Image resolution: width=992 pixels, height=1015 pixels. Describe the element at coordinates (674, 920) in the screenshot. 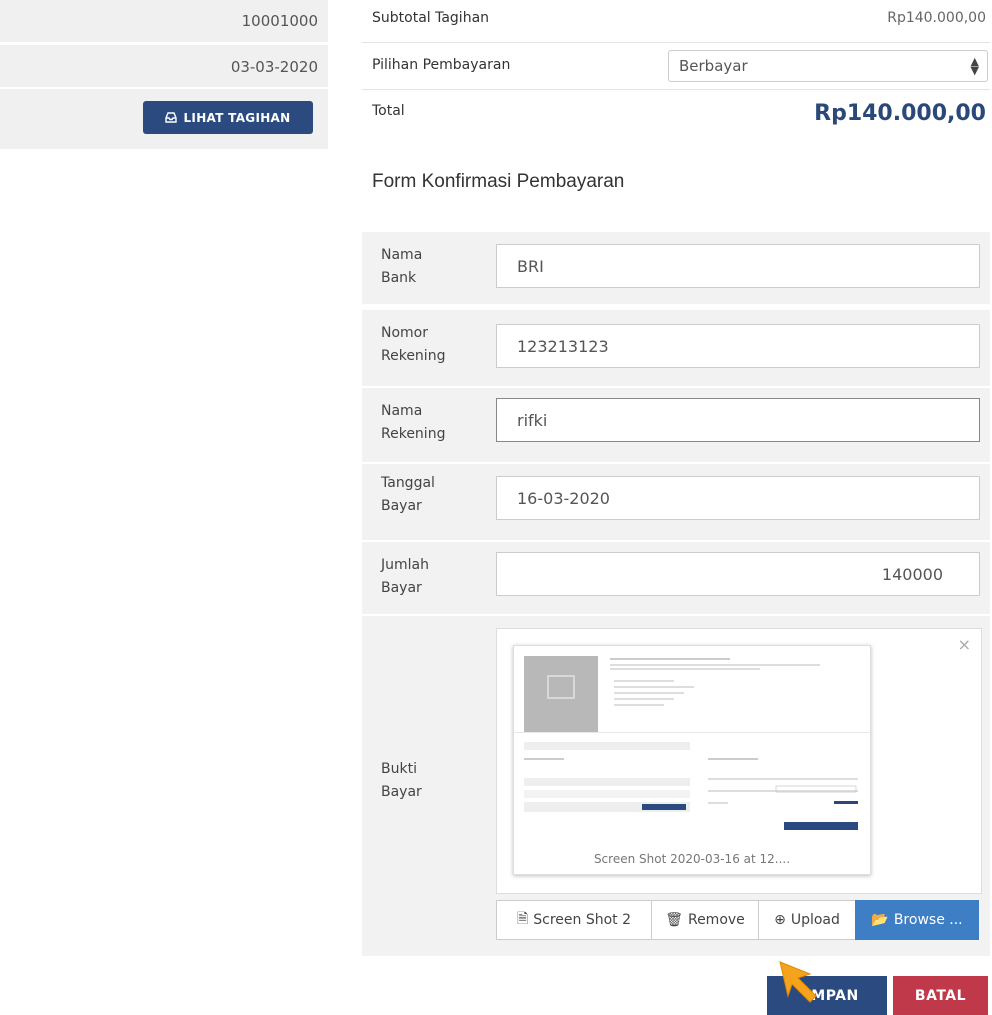

I see `trash-icon: 🗑` at that location.